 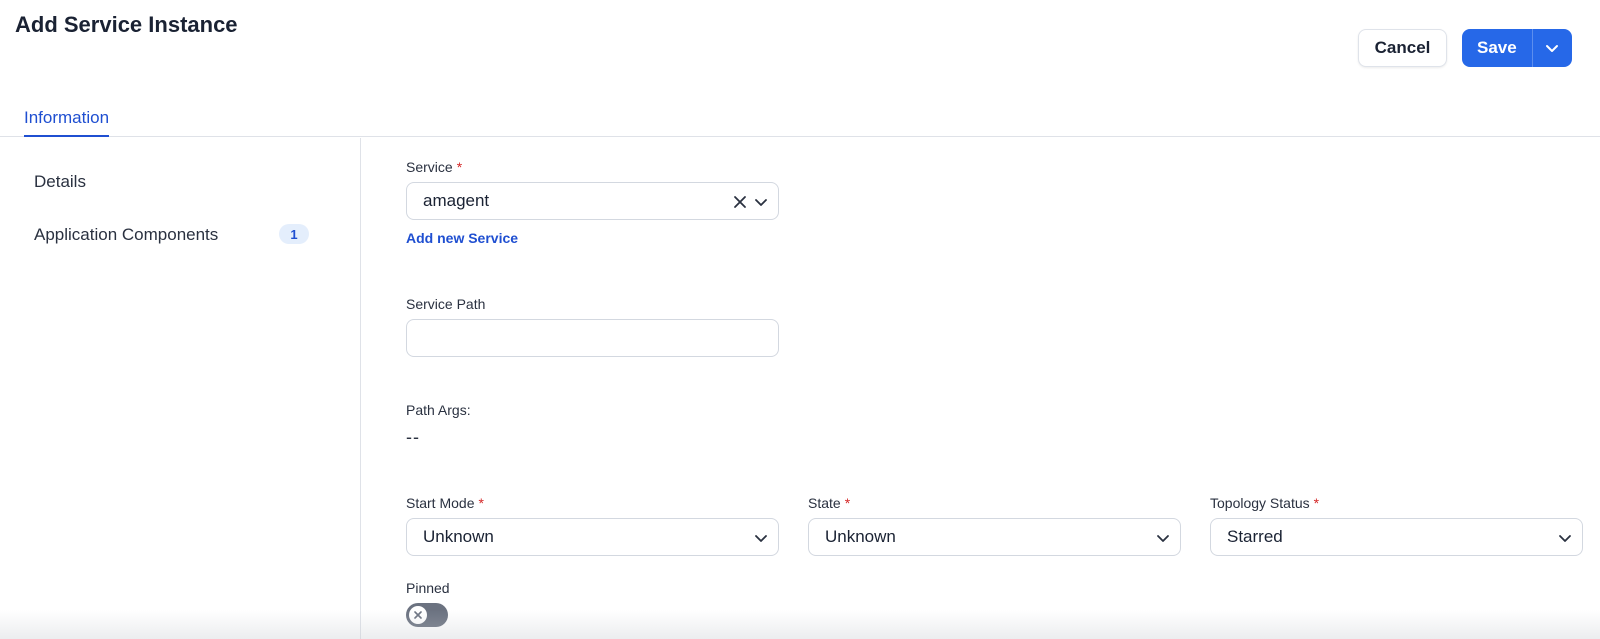 What do you see at coordinates (592, 338) in the screenshot?
I see `service-path-input` at bounding box center [592, 338].